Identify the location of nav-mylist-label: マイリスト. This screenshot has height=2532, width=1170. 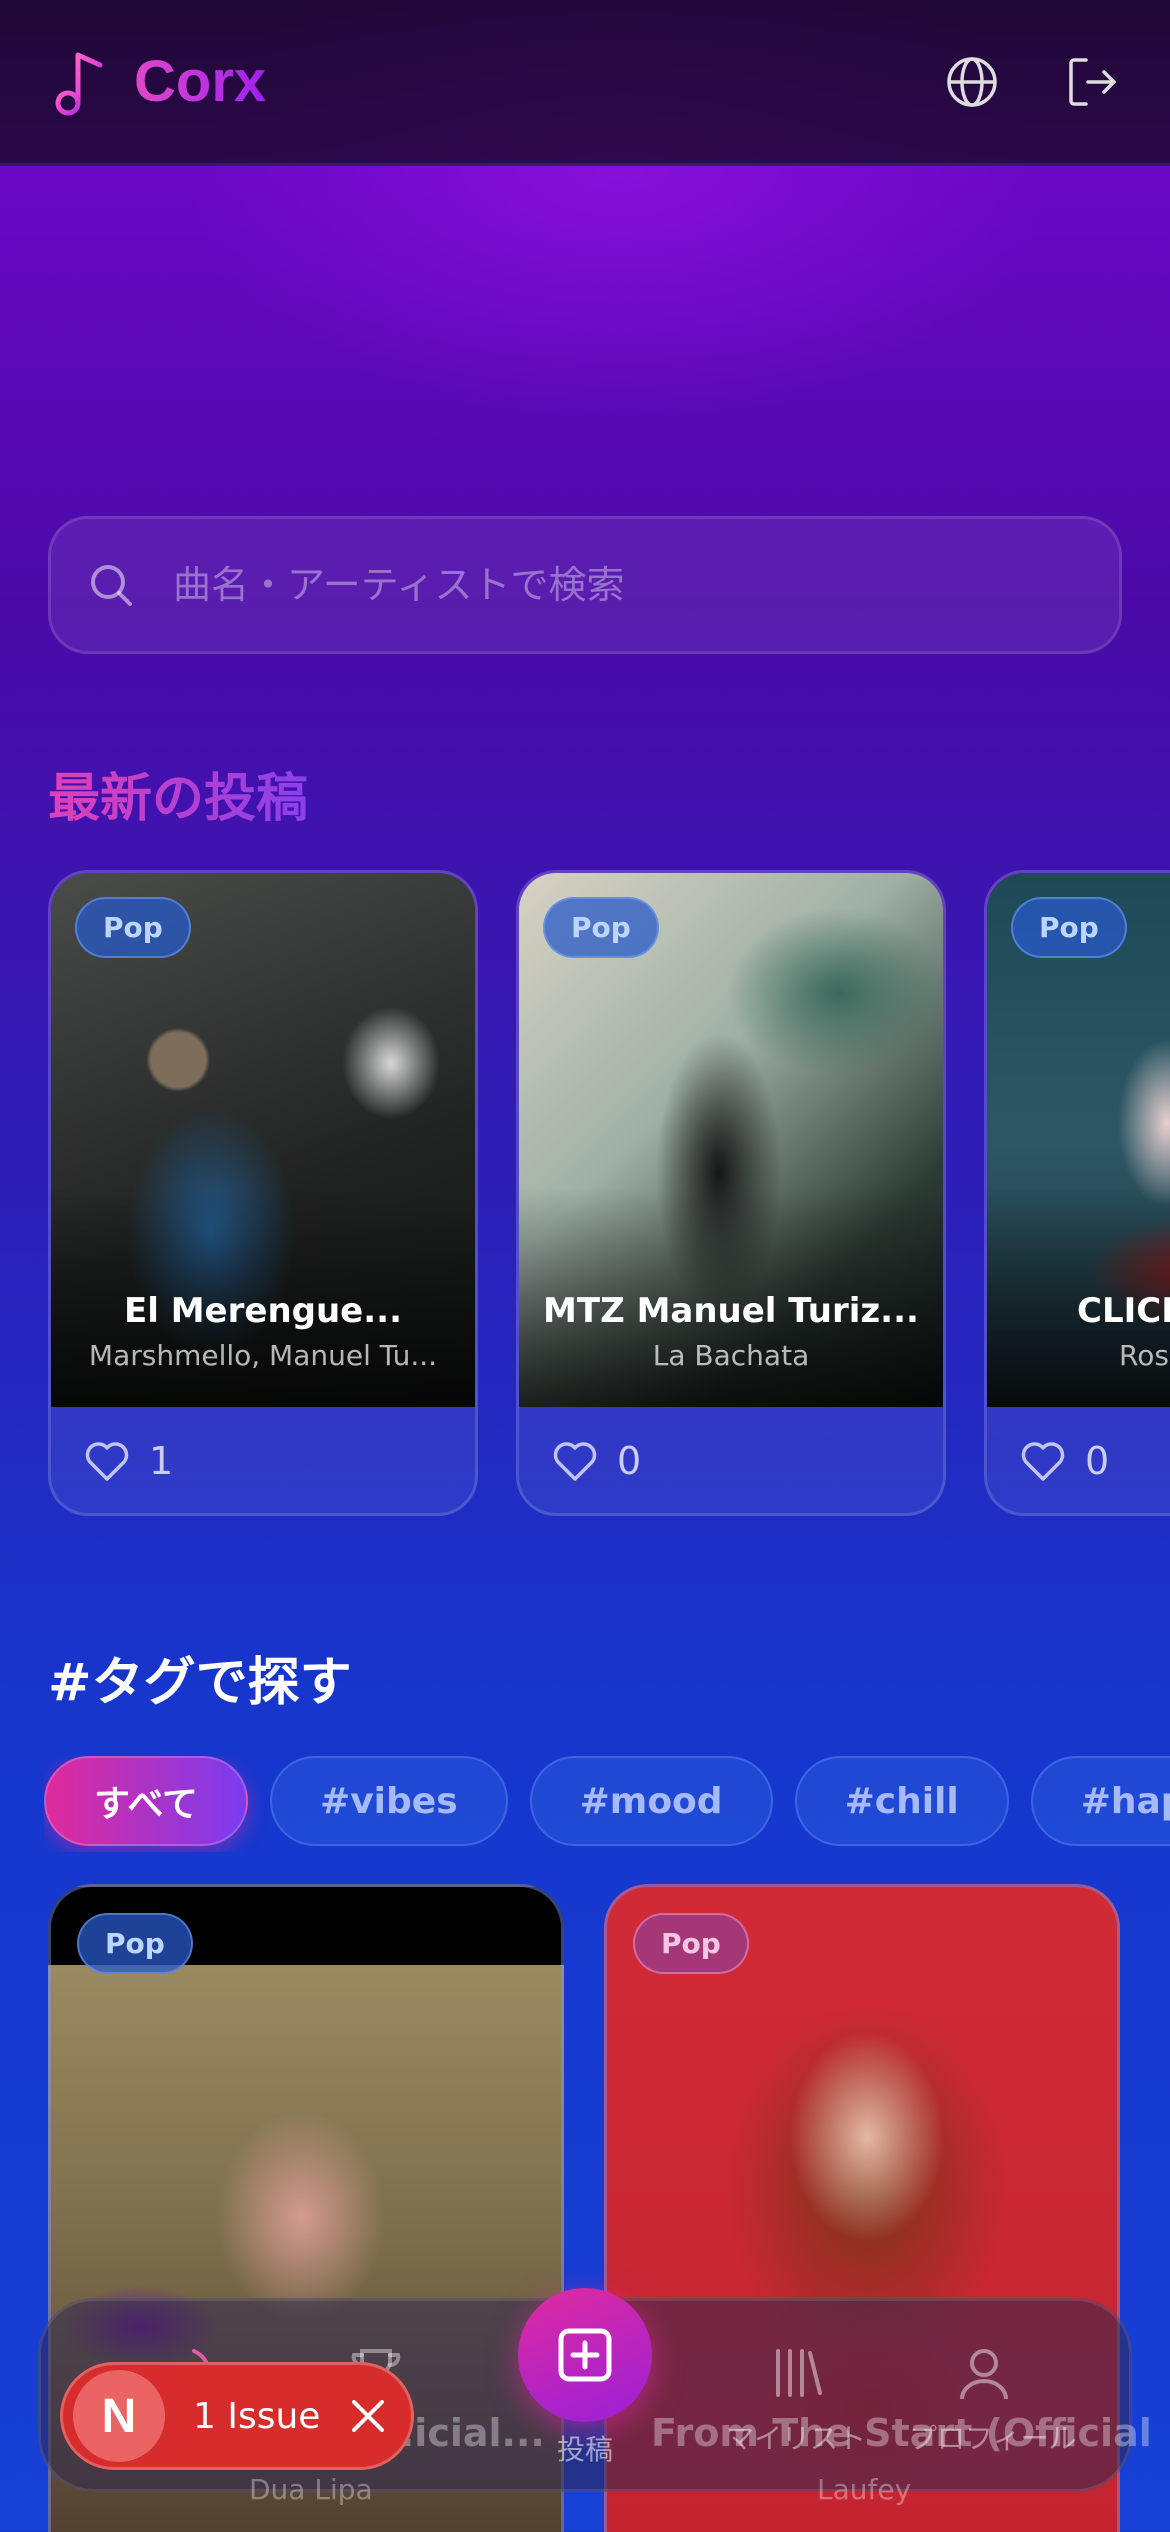
(795, 2438).